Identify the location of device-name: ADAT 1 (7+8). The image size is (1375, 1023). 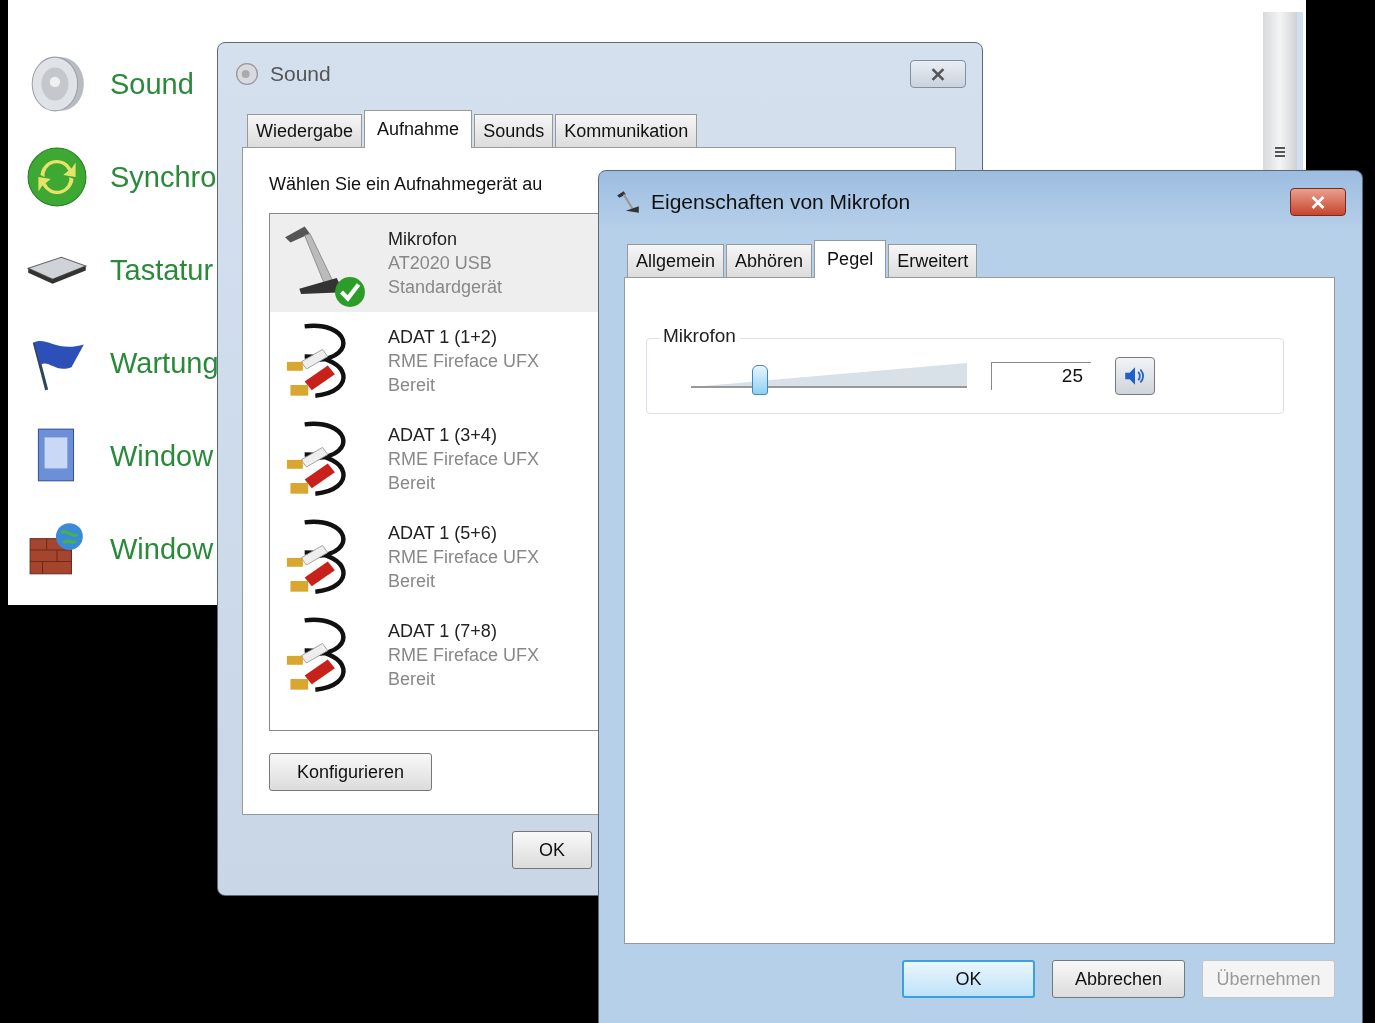
(443, 631).